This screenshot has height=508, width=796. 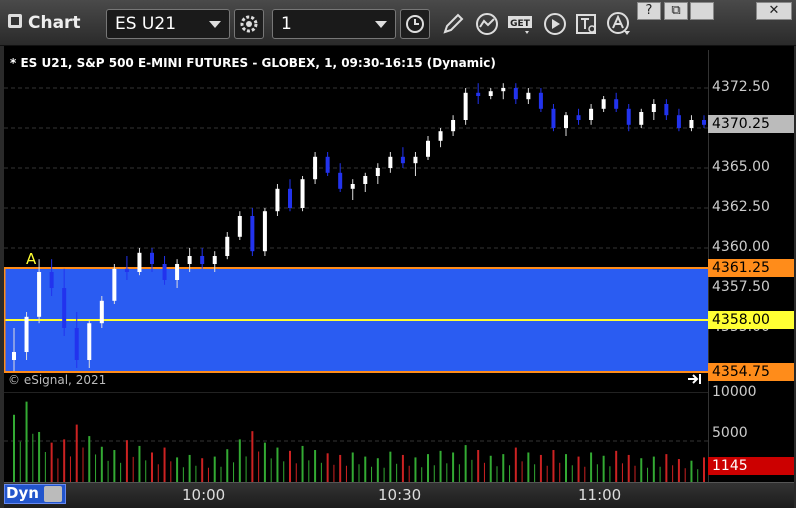 I want to click on clock-icon, so click(x=415, y=24).